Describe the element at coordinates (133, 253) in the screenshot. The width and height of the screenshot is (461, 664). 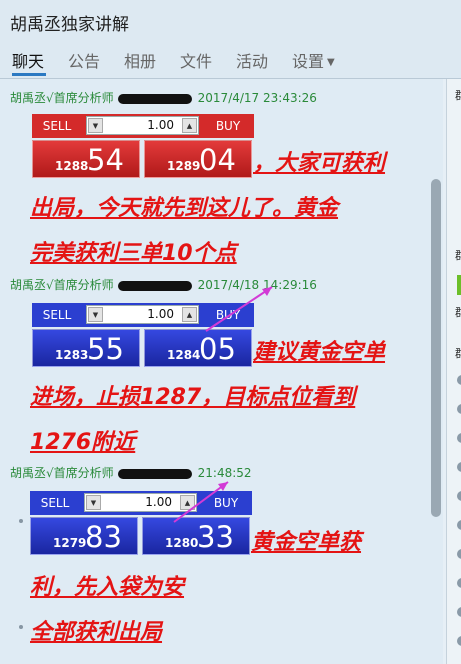
I see `message-text: 完美获利三单10个点` at that location.